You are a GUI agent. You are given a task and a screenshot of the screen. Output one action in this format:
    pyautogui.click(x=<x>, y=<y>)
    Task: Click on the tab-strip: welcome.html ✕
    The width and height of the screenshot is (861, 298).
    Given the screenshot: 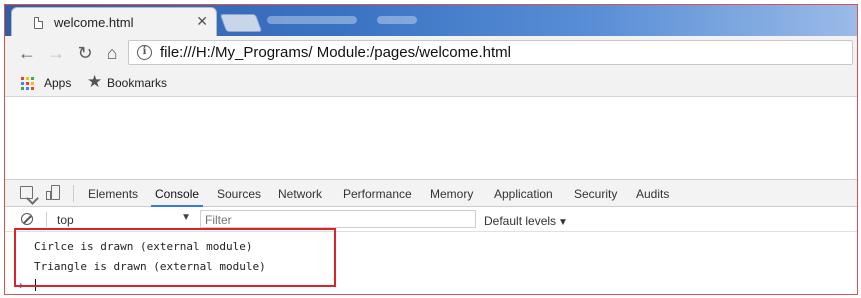 What is the action you would take?
    pyautogui.click(x=431, y=20)
    